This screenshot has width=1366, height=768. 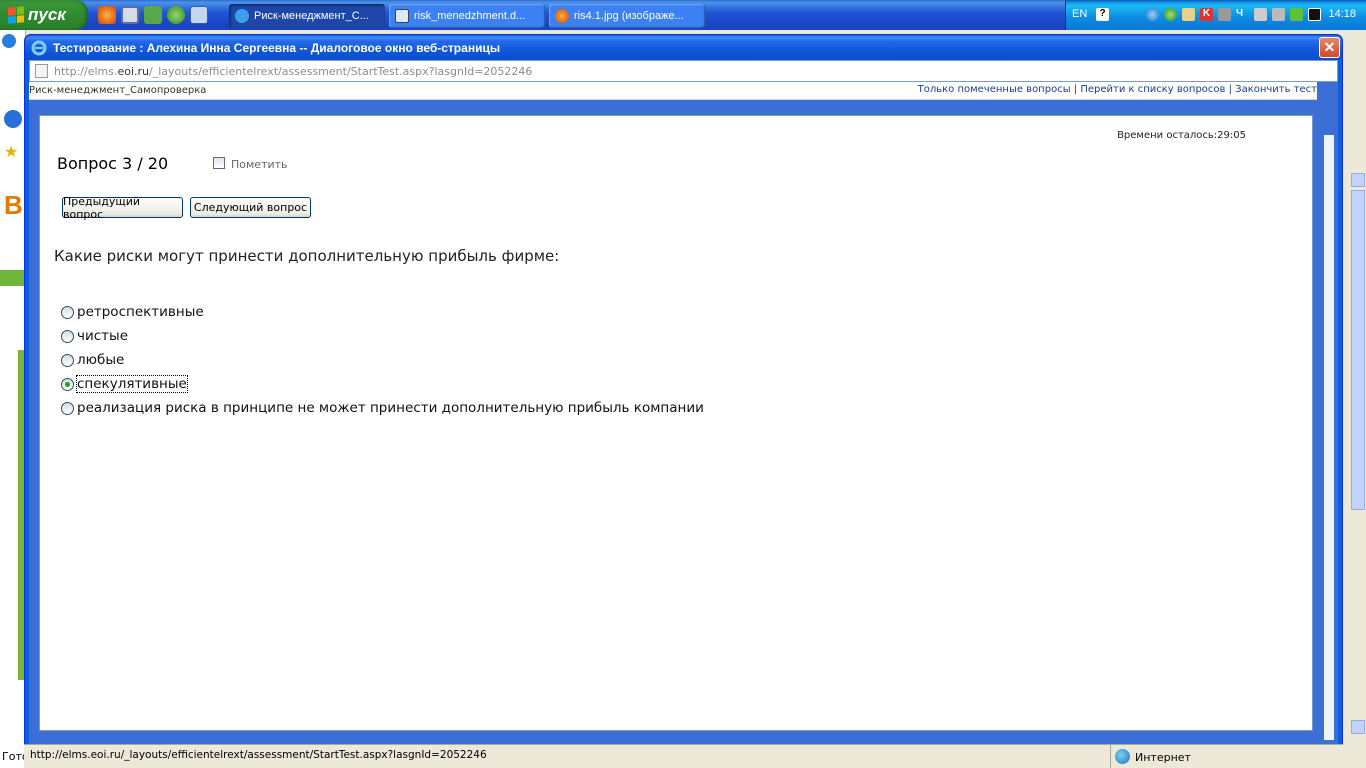 I want to click on answer-option-selected: спекулятивные, so click(x=124, y=384).